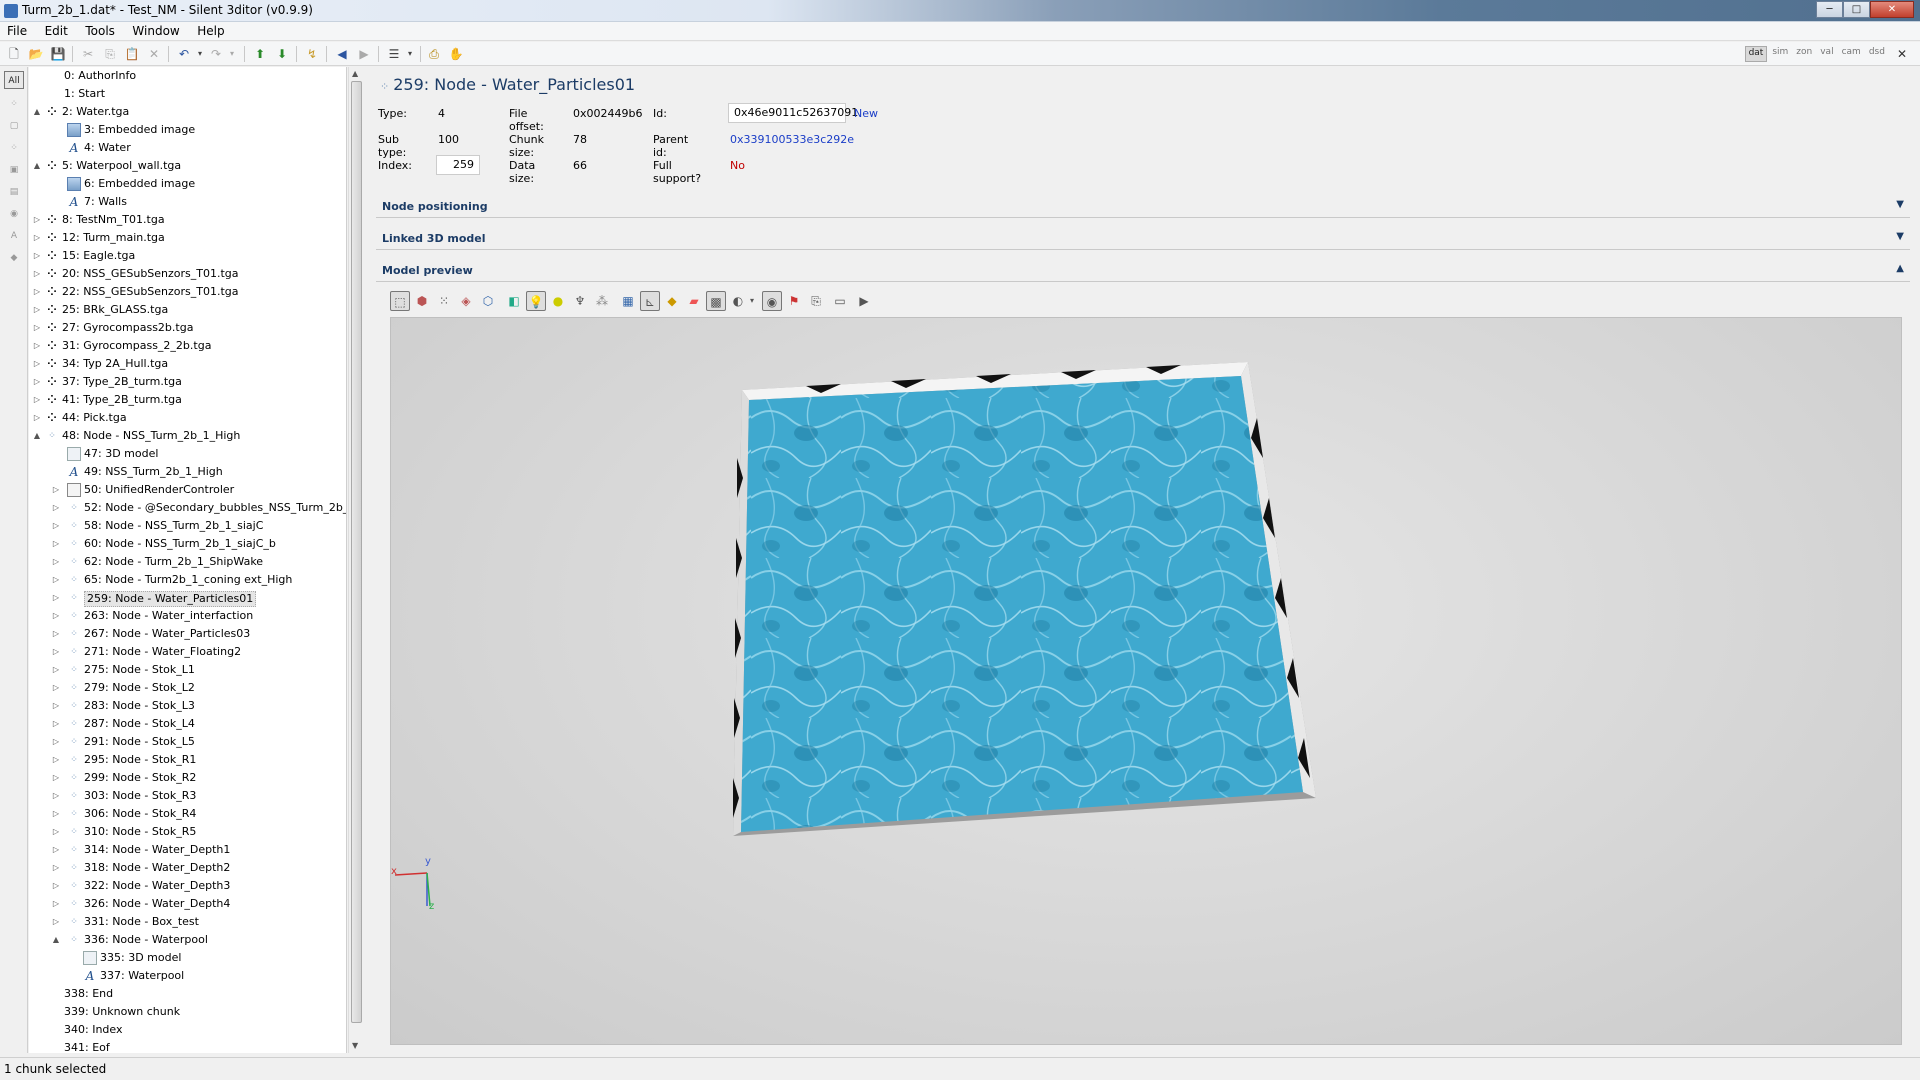 This screenshot has height=1080, width=1920. What do you see at coordinates (14, 236) in the screenshot?
I see `filter-text-icon: A` at bounding box center [14, 236].